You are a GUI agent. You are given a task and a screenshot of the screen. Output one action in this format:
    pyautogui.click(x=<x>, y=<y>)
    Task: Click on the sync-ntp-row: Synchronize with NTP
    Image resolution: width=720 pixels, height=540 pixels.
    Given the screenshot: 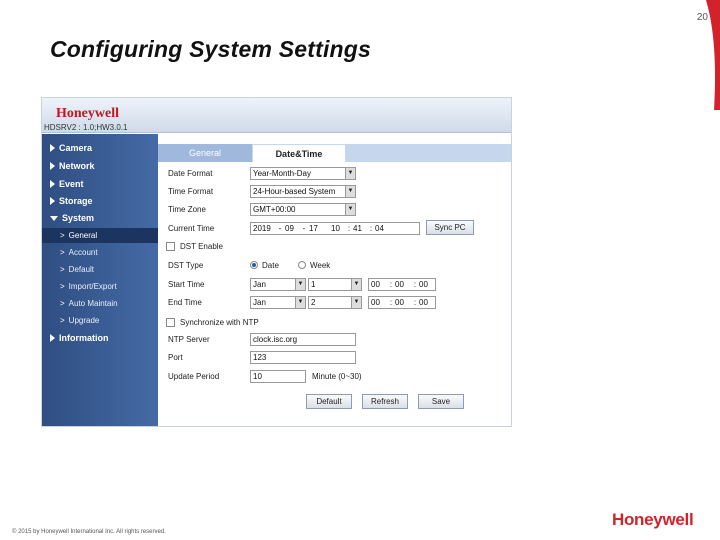 What is the action you would take?
    pyautogui.click(x=337, y=322)
    